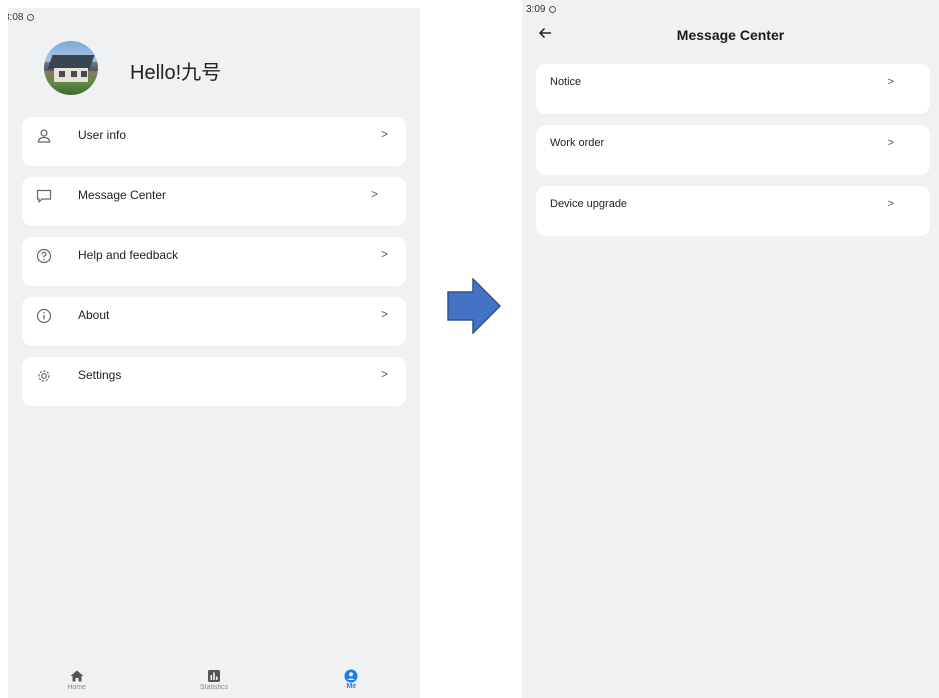  I want to click on menu-item-message-center: Message Center >, so click(214, 201).